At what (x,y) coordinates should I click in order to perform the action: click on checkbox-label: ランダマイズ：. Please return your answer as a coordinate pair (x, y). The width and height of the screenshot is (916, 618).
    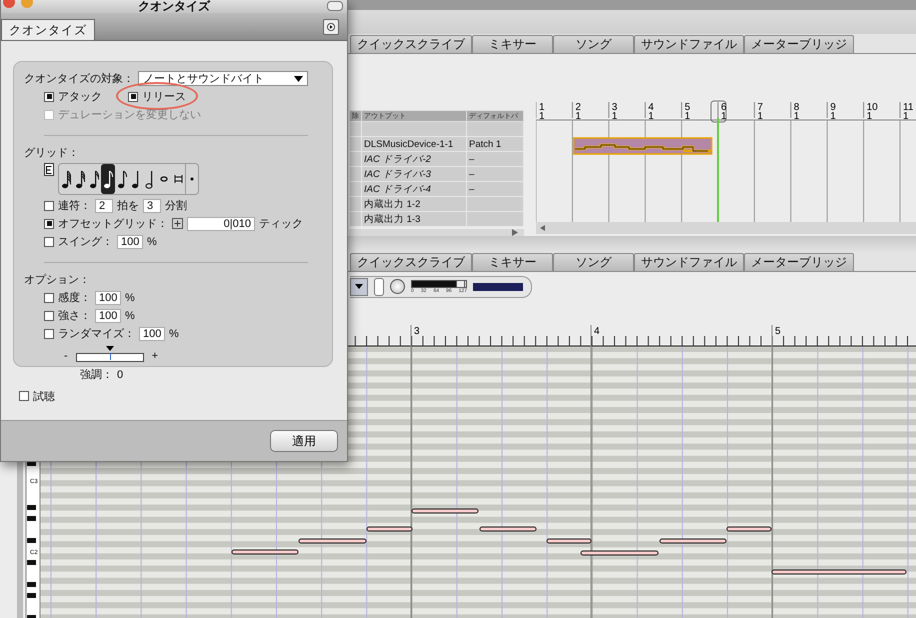
    Looking at the image, I should click on (96, 334).